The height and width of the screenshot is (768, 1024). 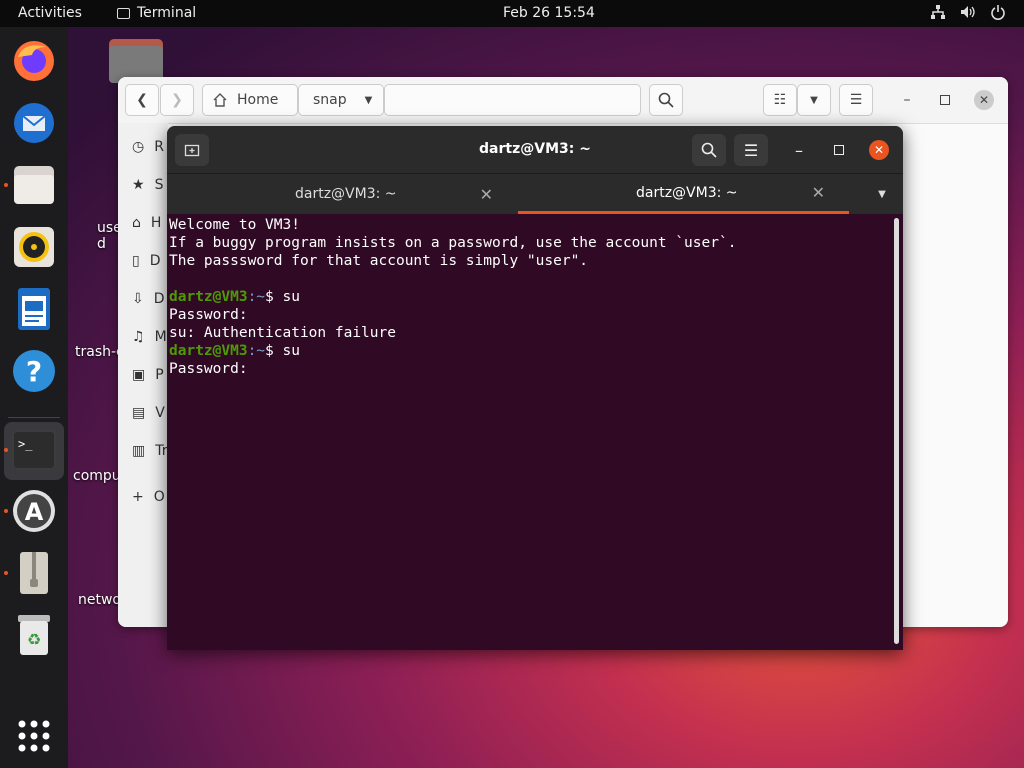 I want to click on firefox-launcher, so click(x=34, y=61).